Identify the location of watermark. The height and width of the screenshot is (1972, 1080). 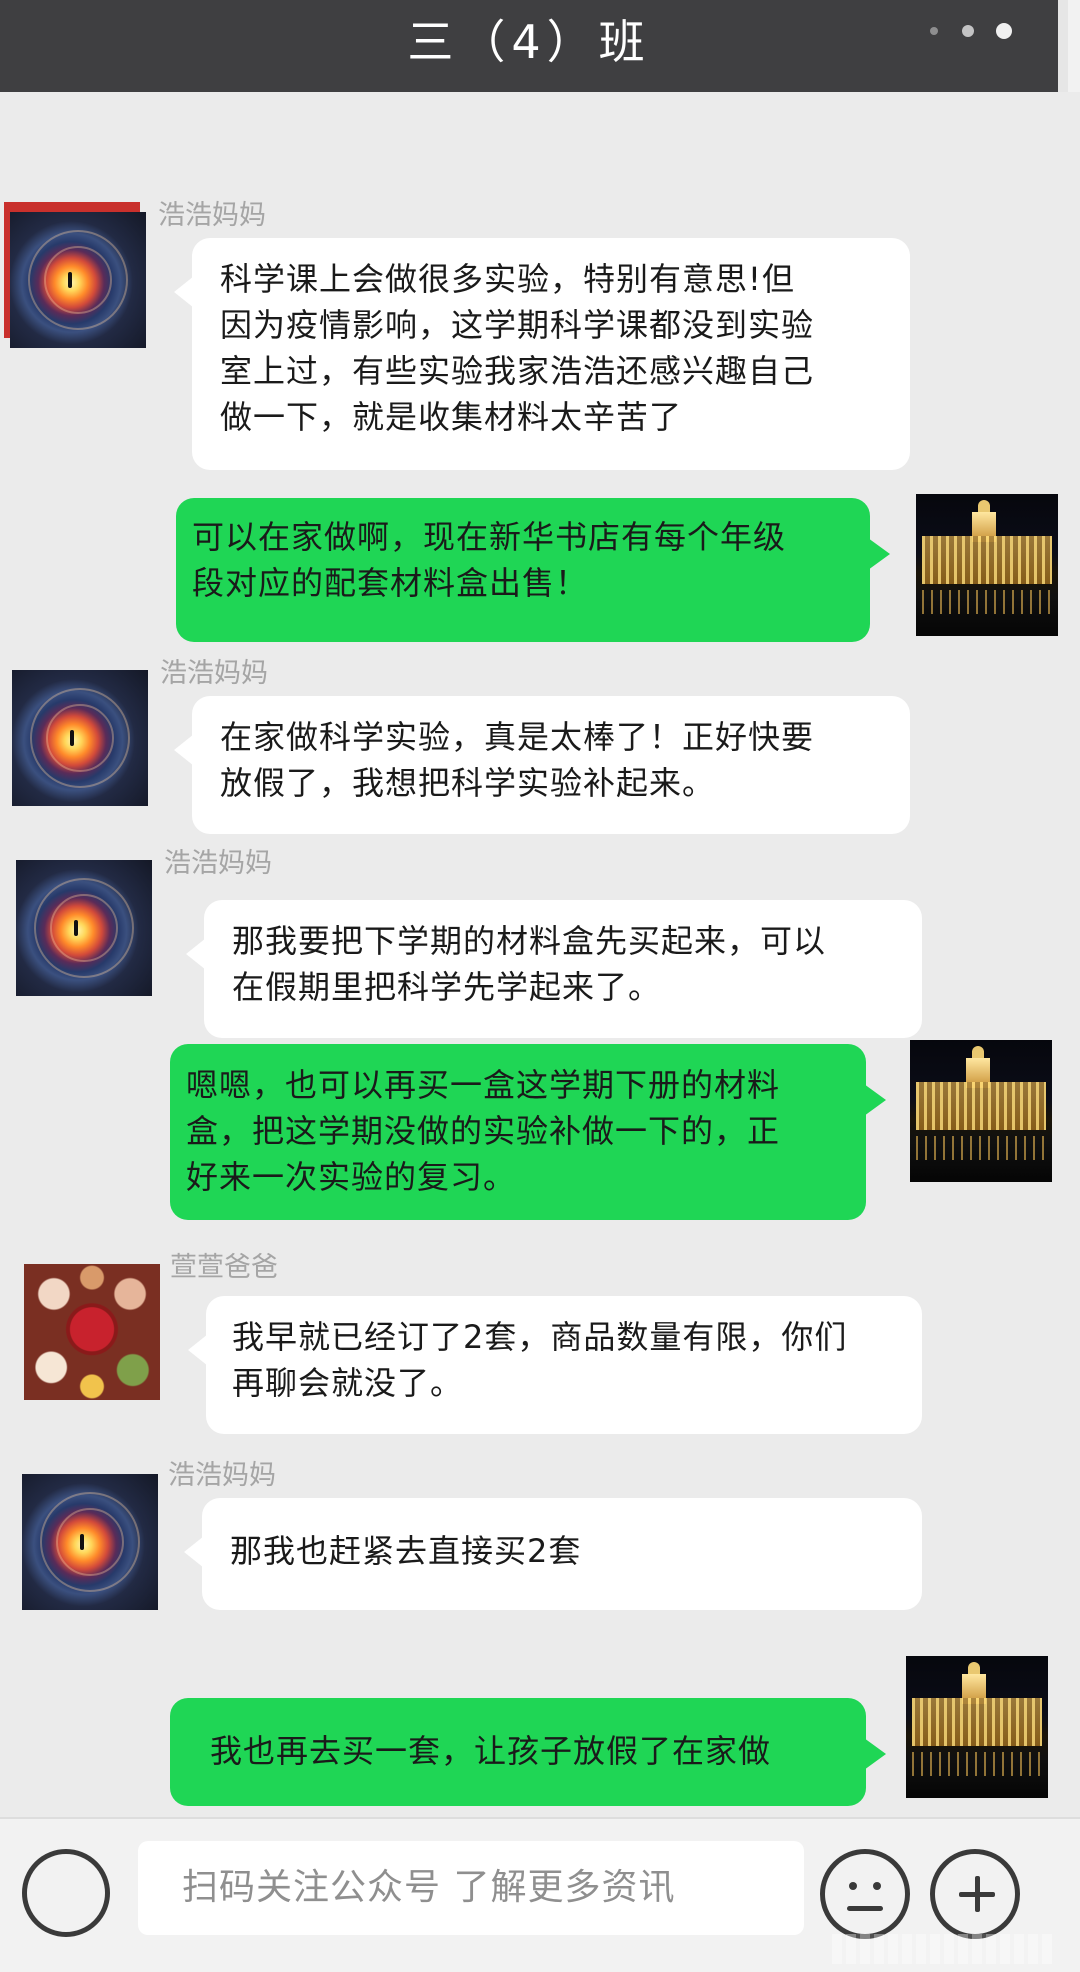
(942, 1949).